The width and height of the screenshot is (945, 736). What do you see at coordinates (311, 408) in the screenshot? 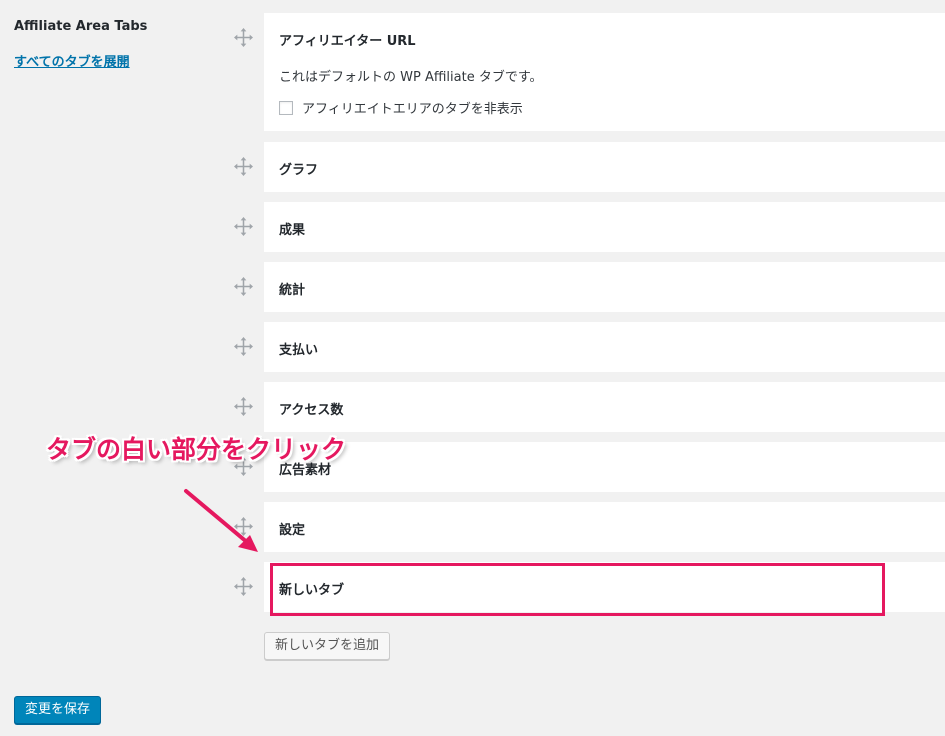
I see `tab-title: アクセス数` at bounding box center [311, 408].